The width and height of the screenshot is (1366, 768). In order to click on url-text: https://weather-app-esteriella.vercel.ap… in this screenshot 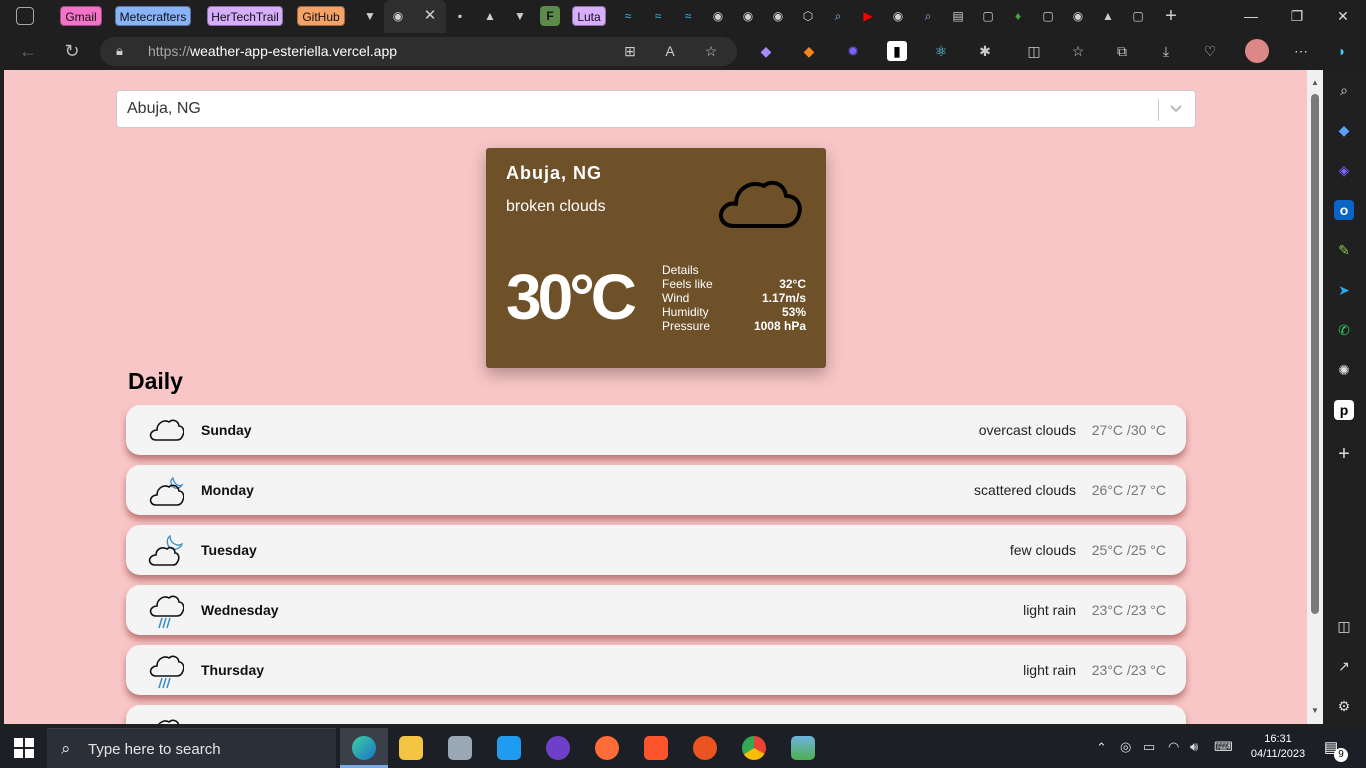, I will do `click(272, 51)`.